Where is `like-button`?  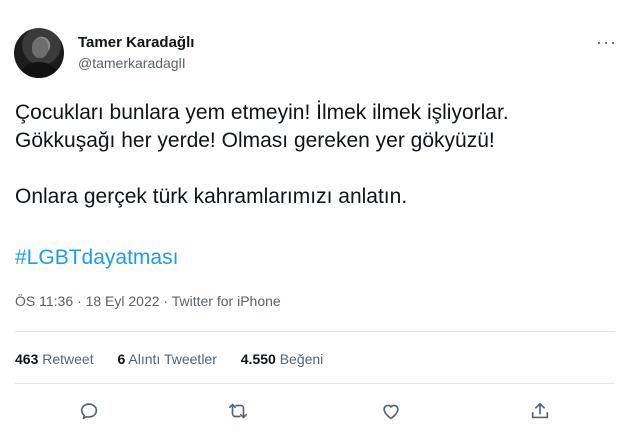 like-button is located at coordinates (391, 411).